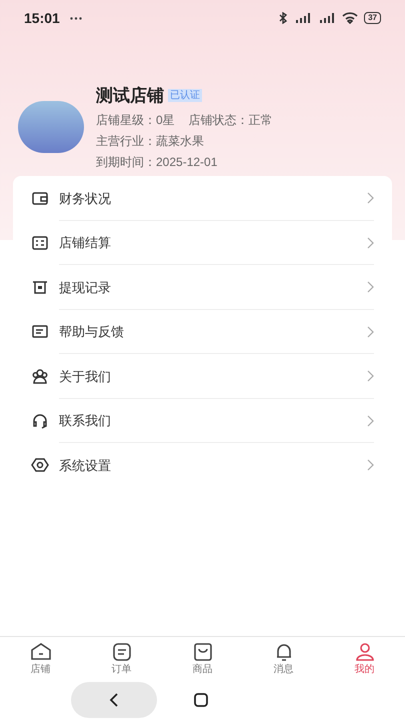 This screenshot has height=720, width=405. I want to click on home-button, so click(201, 700).